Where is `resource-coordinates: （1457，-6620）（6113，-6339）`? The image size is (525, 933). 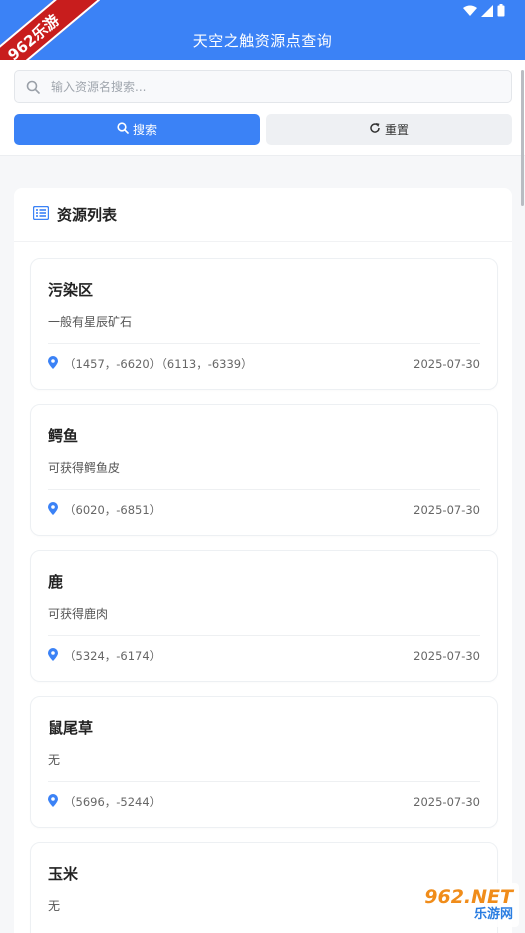 resource-coordinates: （1457，-6620）（6113，-6339） is located at coordinates (158, 364).